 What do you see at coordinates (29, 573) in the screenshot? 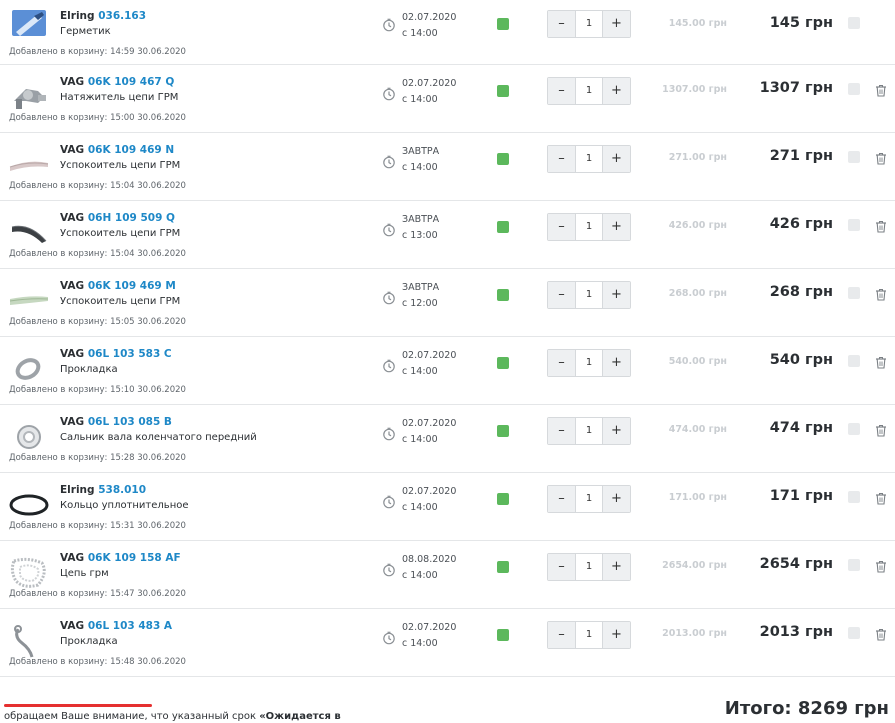
I see `timing-chain-icon` at bounding box center [29, 573].